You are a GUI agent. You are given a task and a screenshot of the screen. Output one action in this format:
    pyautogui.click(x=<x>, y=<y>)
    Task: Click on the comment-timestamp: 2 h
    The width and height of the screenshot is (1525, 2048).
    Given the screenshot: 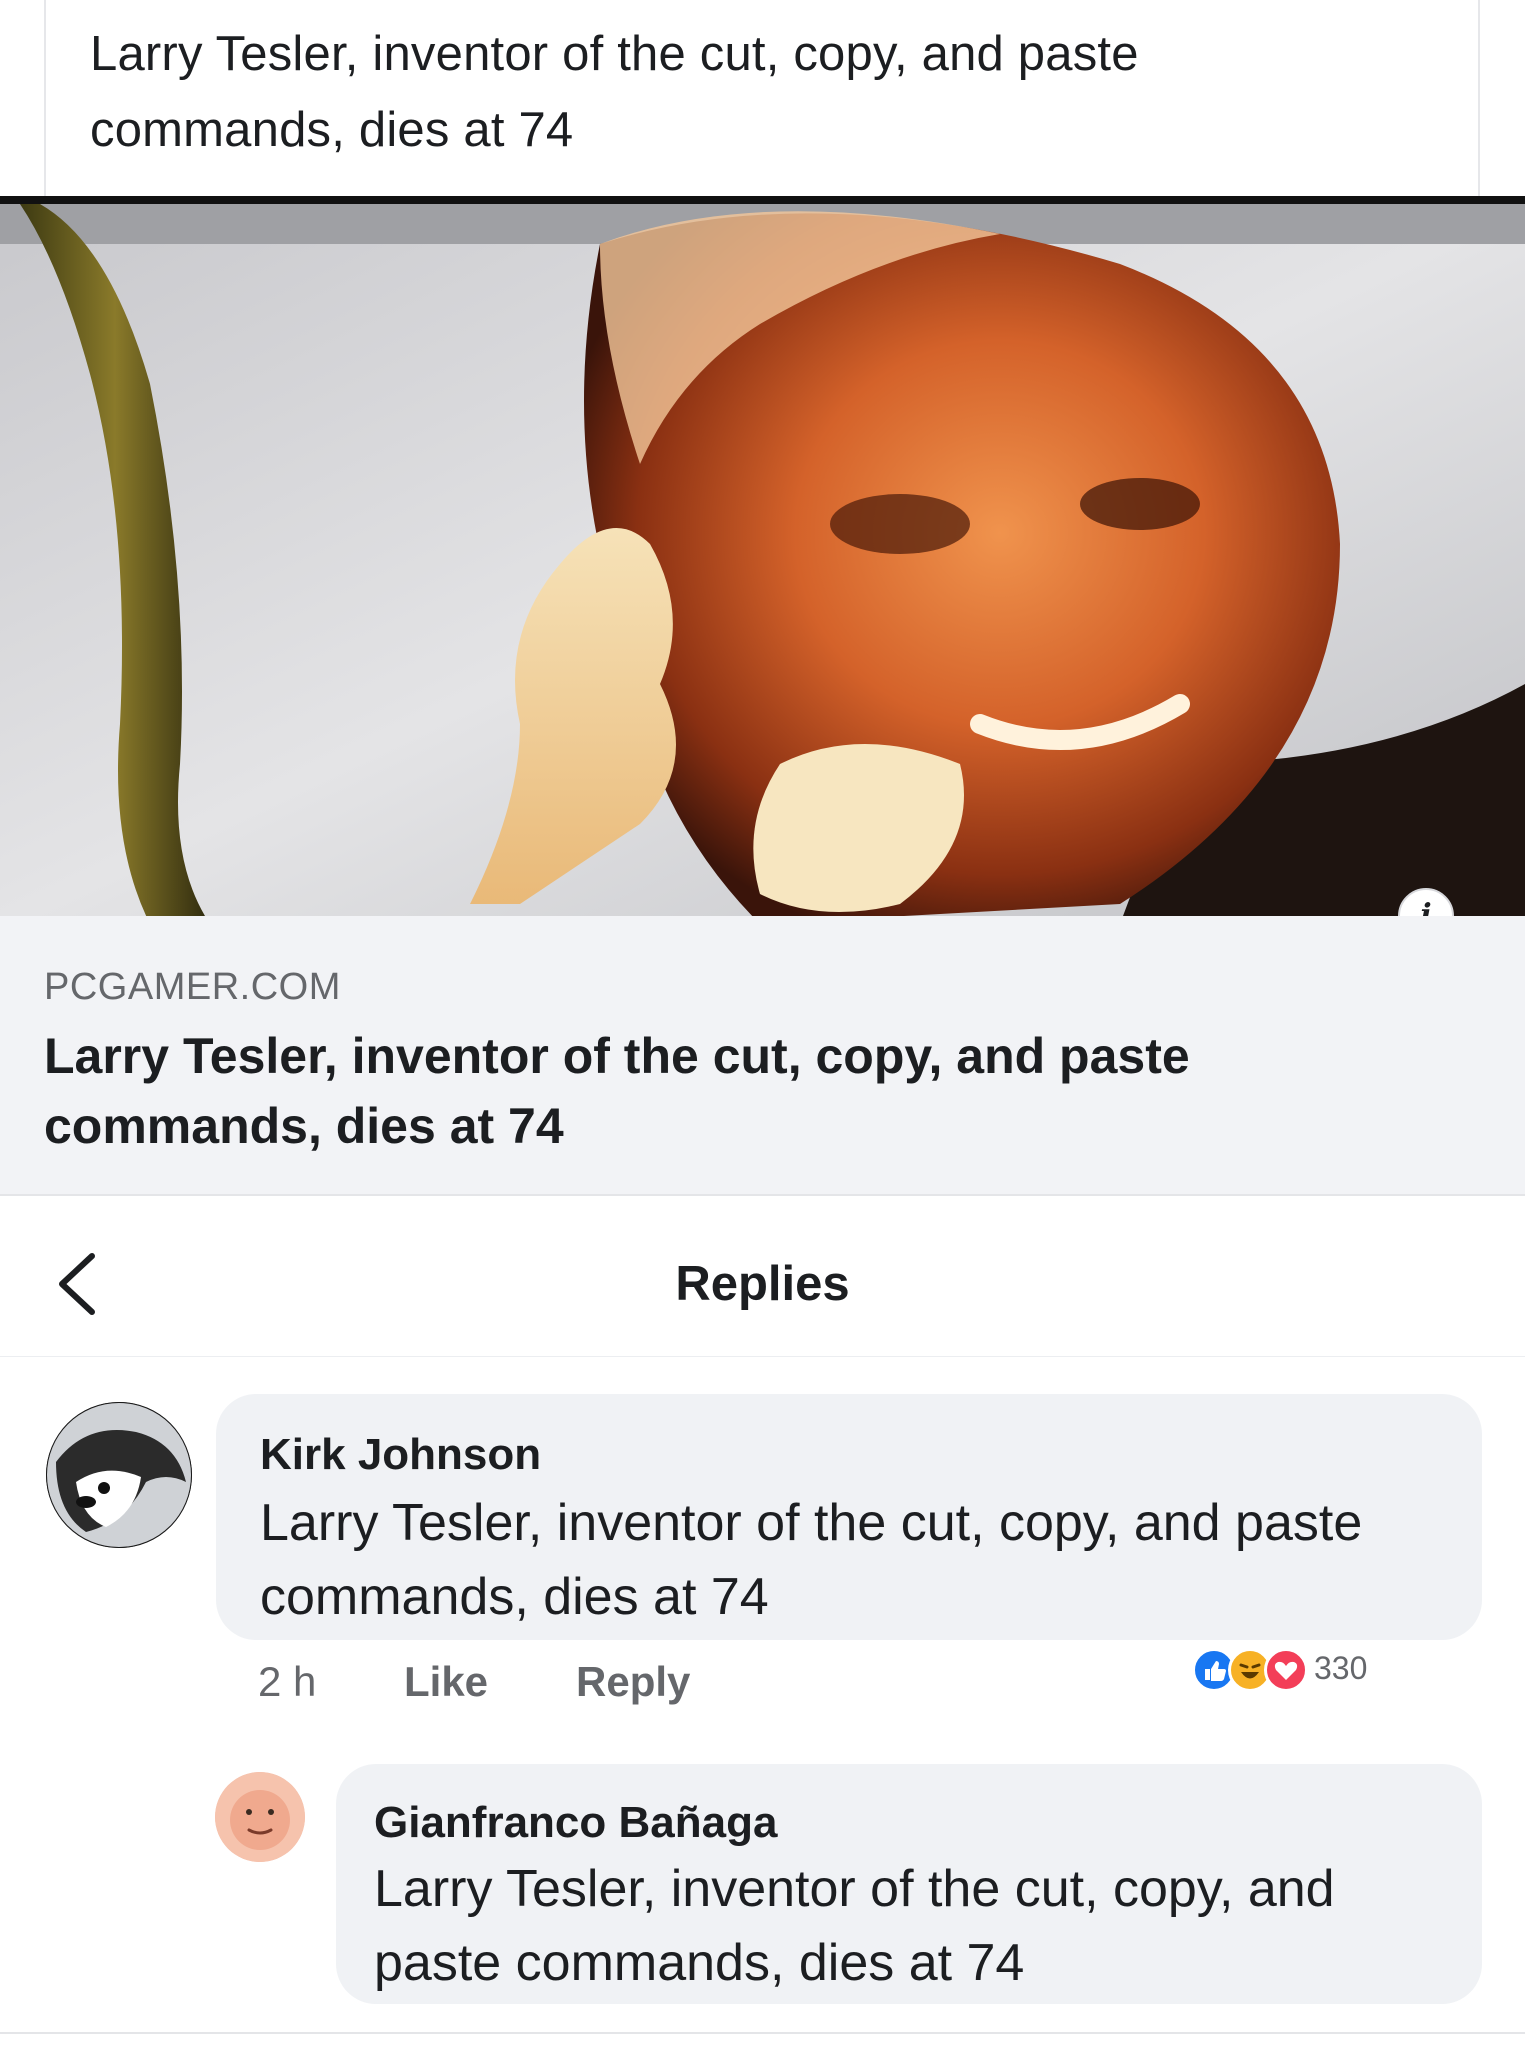 What is the action you would take?
    pyautogui.click(x=287, y=1682)
    